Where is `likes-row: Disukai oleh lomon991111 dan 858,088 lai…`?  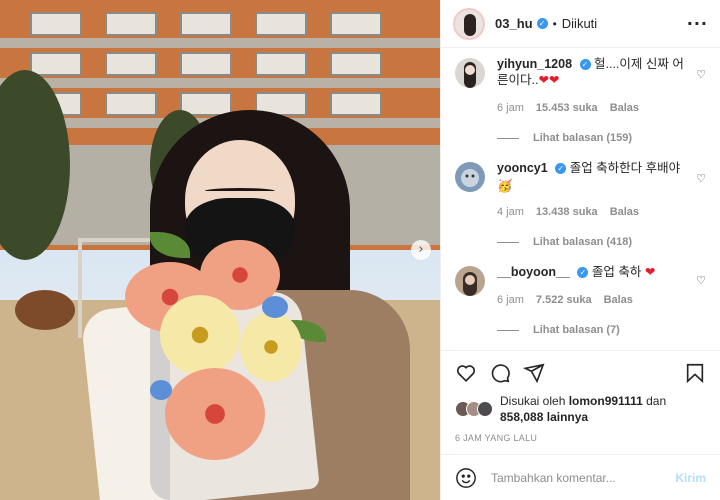 likes-row: Disukai oleh lomon991111 dan 858,088 lai… is located at coordinates (580, 409).